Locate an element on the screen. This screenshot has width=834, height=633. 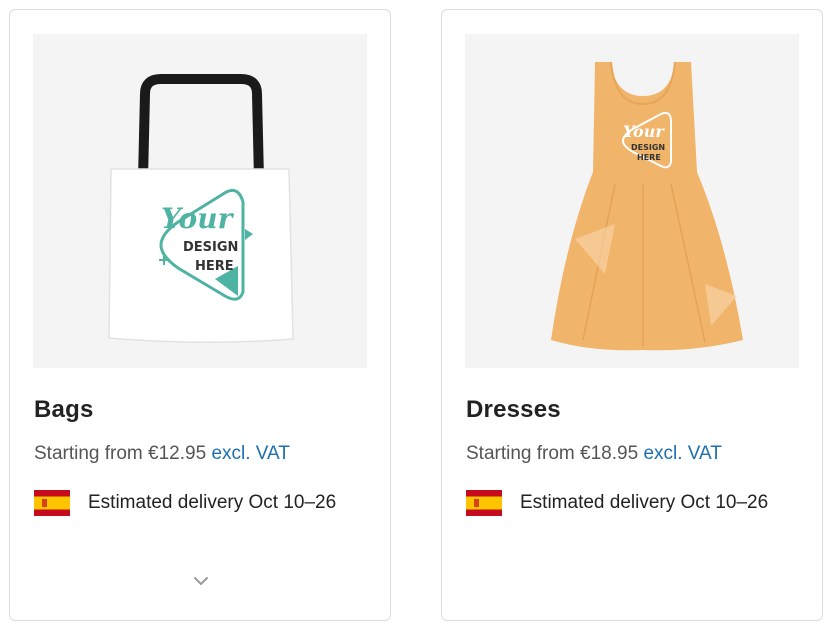
product-price: Starting from €18.95 excl. VAT is located at coordinates (594, 454).